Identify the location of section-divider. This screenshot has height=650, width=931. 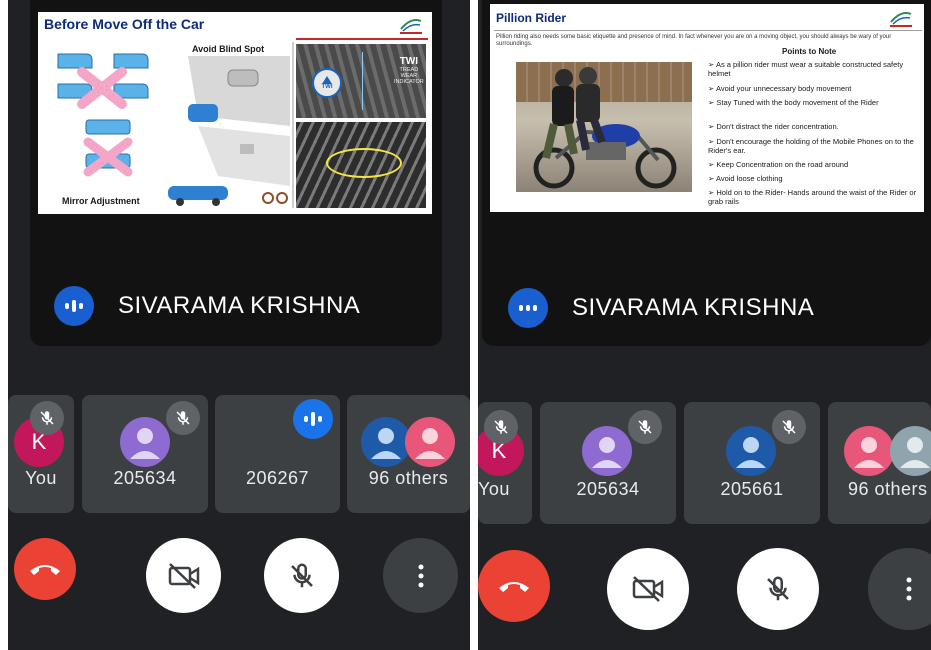
(293, 125).